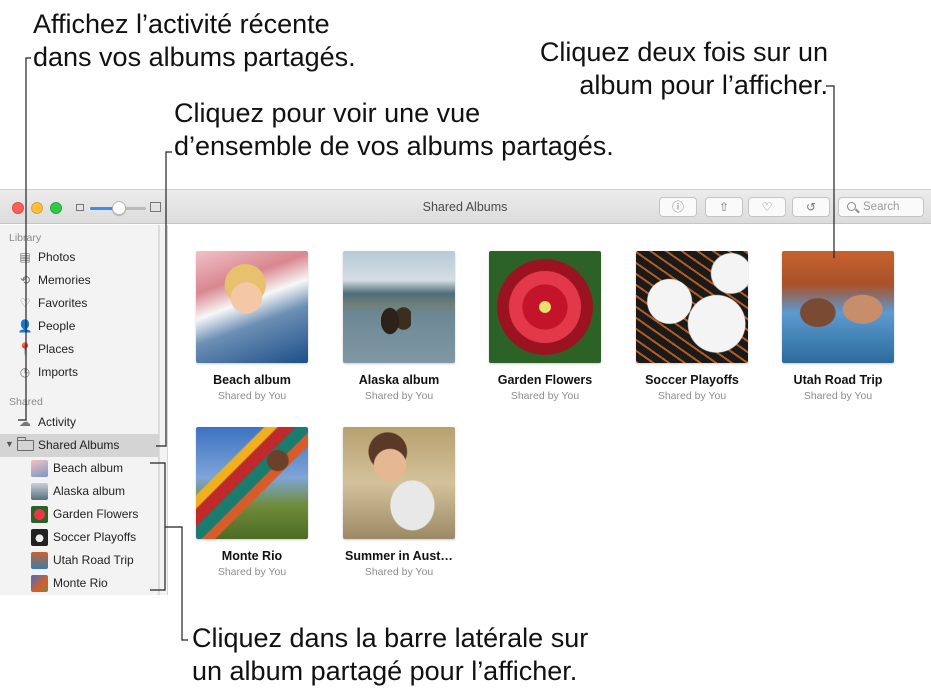 Image resolution: width=931 pixels, height=697 pixels. Describe the element at coordinates (252, 380) in the screenshot. I see `album-title: Beach album` at that location.